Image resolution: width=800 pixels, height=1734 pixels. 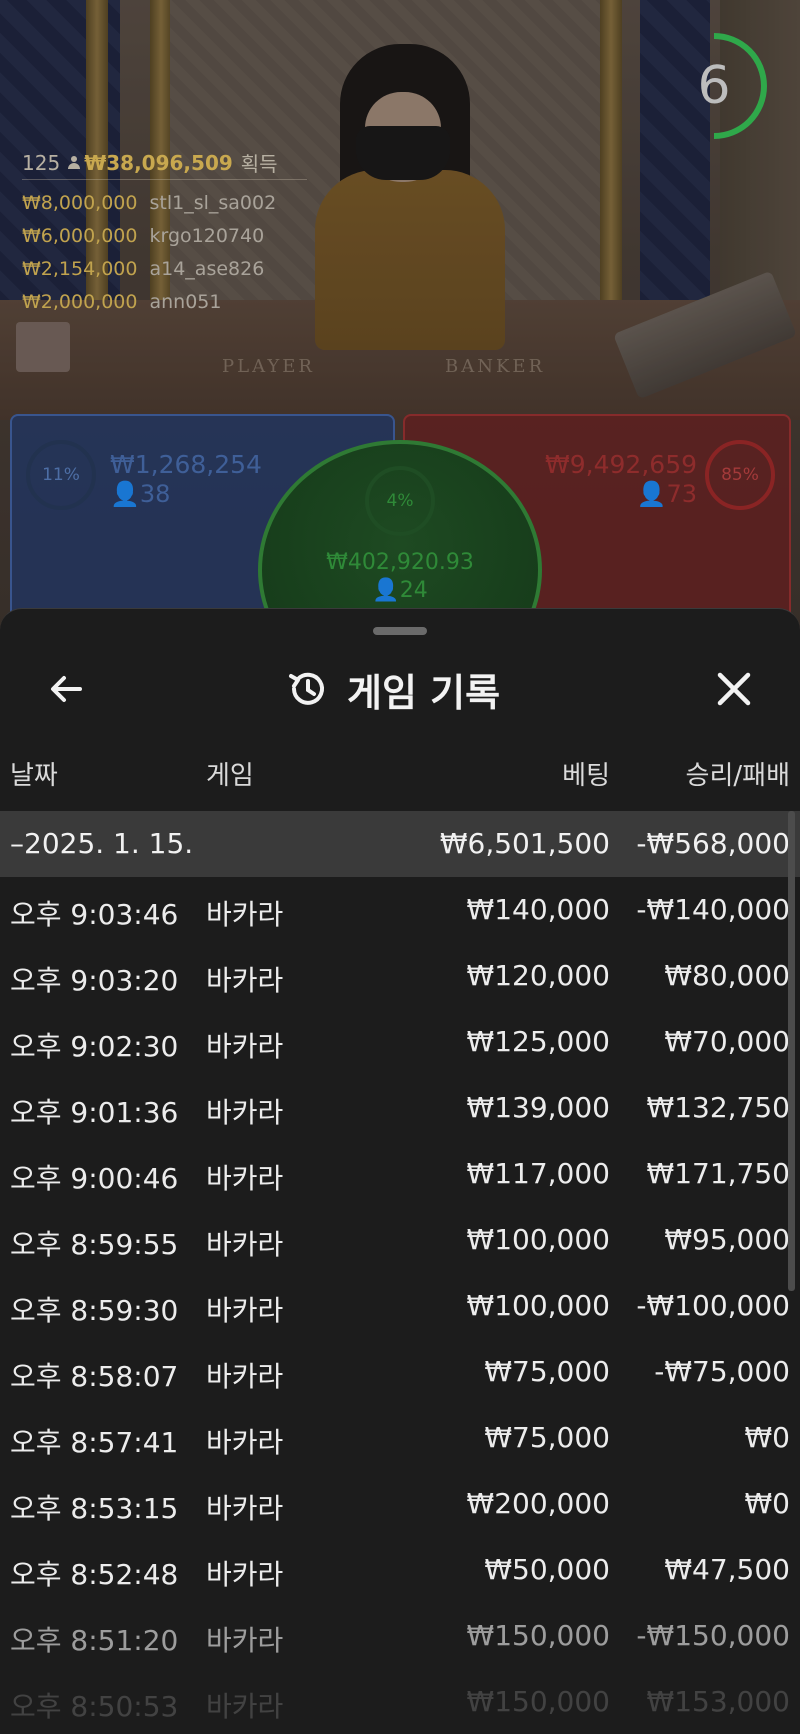 I want to click on table-row: 오후 9:03:20 바카라 ₩120,000 ₩80,000, so click(x=400, y=976).